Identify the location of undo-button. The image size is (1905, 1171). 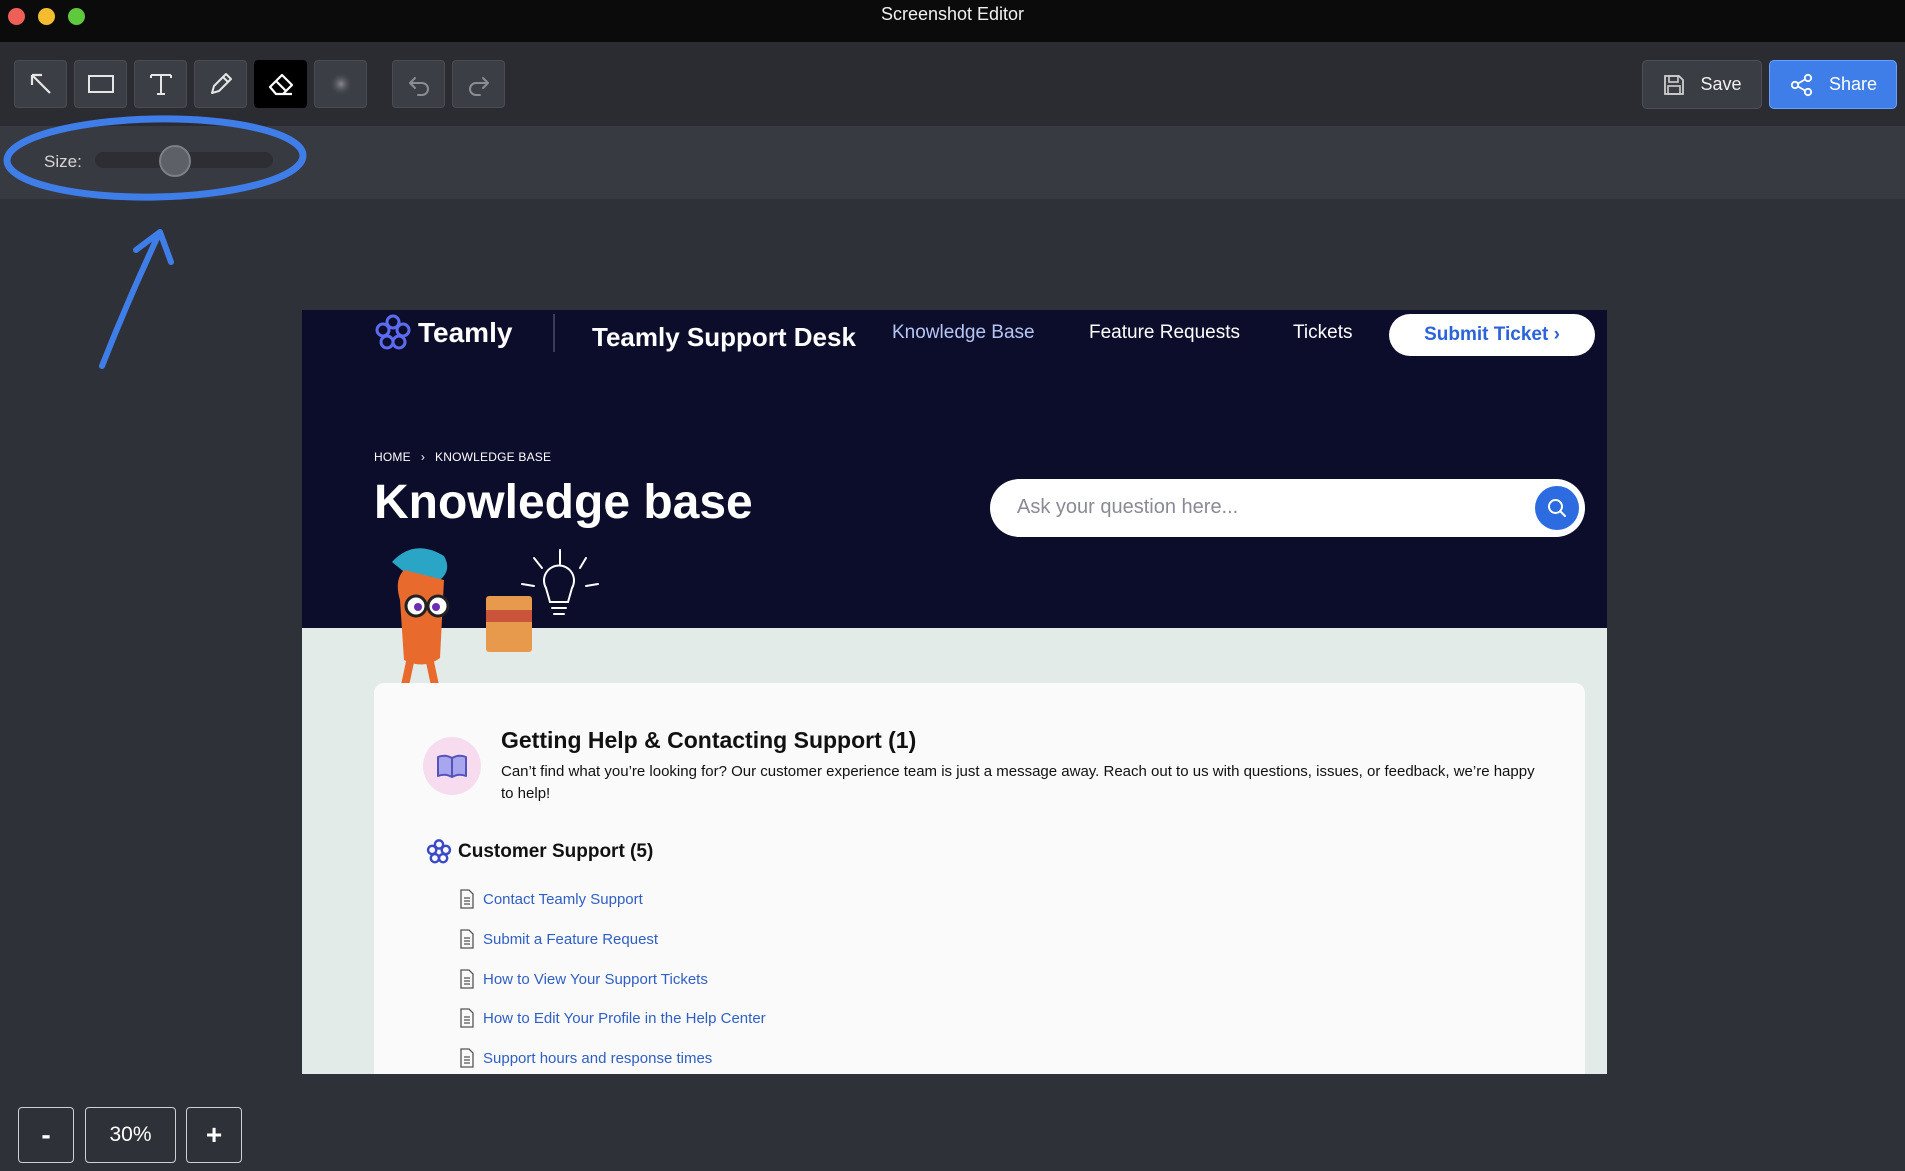
(418, 84).